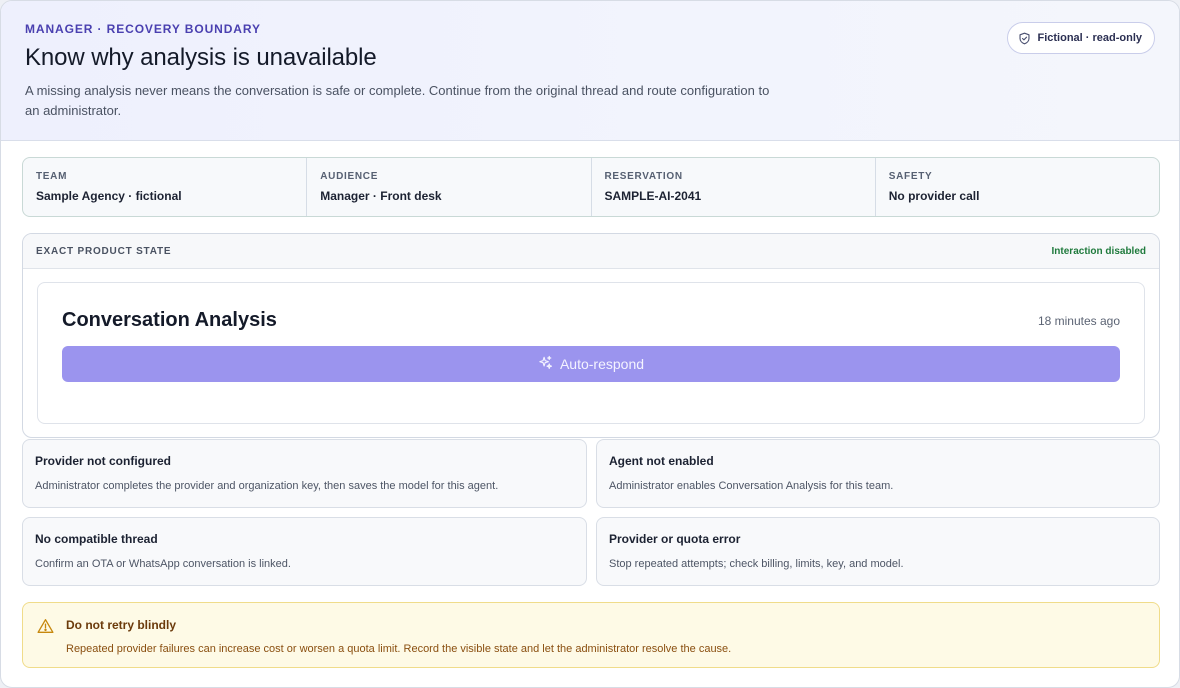 The image size is (1180, 688). I want to click on meta-label: SAFETY, so click(910, 176).